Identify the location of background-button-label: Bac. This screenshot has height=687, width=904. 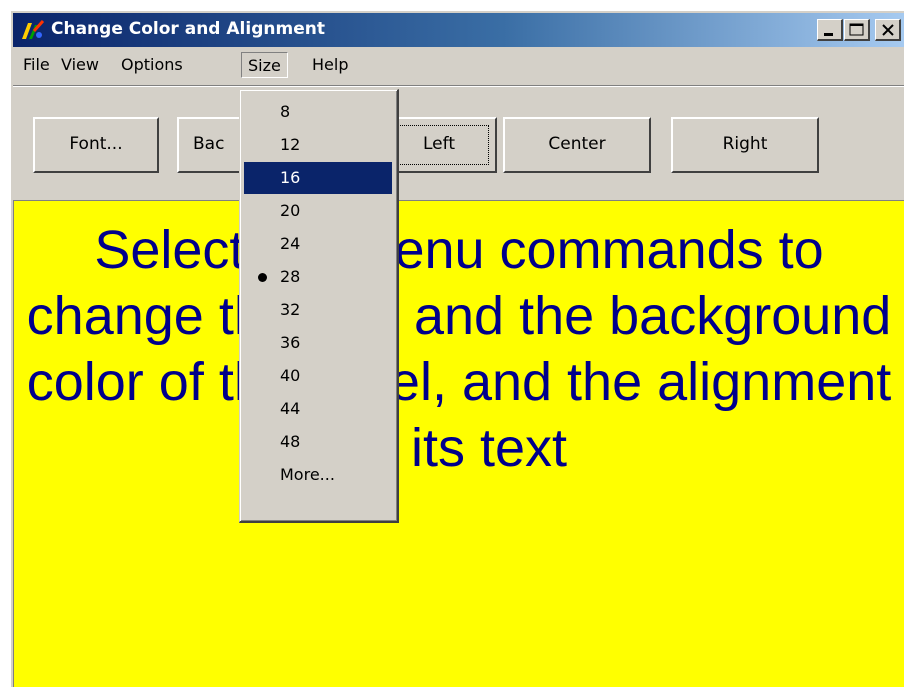
(209, 144).